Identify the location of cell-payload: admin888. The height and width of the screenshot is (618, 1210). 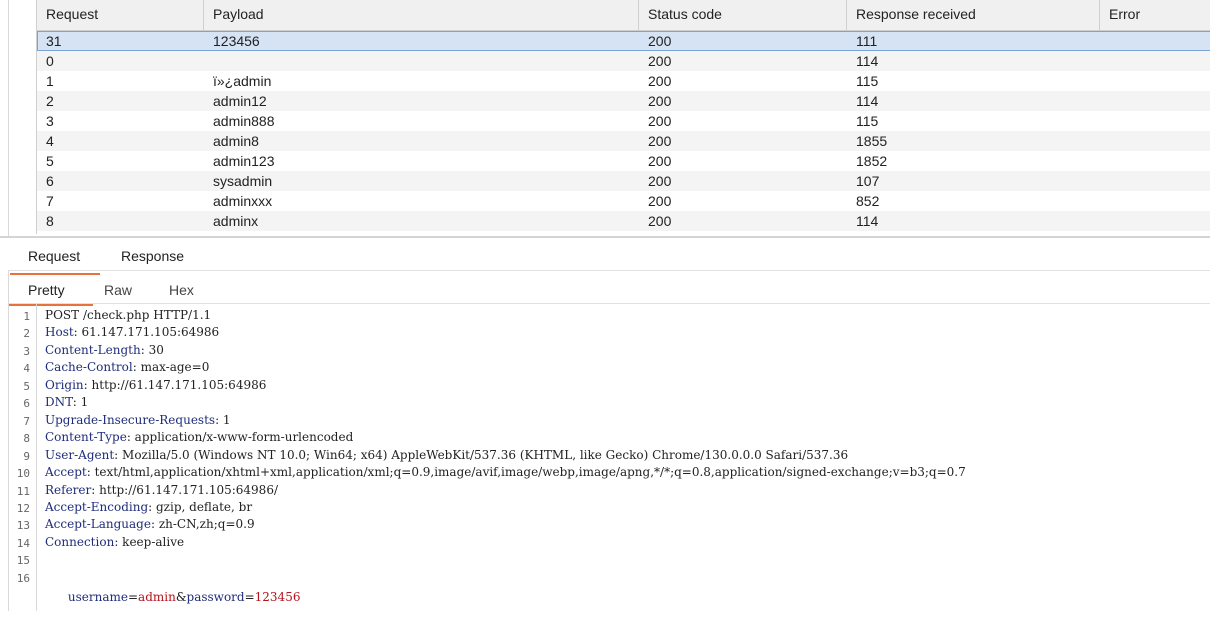
(244, 121).